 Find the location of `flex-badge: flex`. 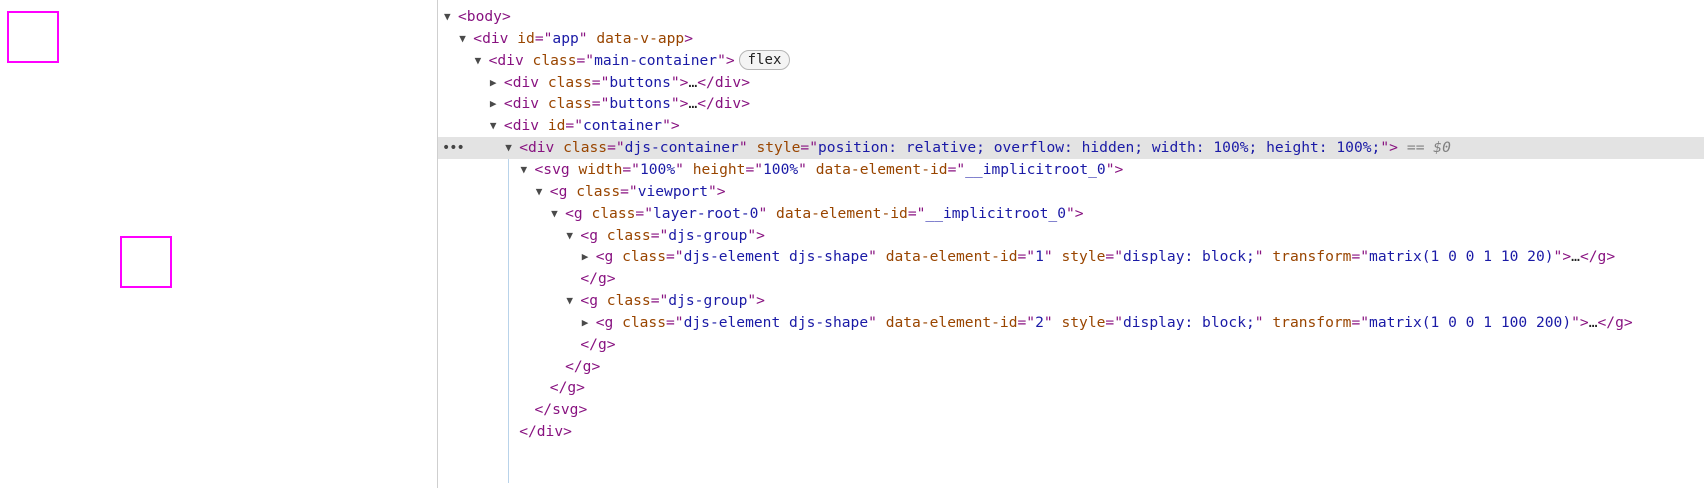

flex-badge: flex is located at coordinates (764, 59).